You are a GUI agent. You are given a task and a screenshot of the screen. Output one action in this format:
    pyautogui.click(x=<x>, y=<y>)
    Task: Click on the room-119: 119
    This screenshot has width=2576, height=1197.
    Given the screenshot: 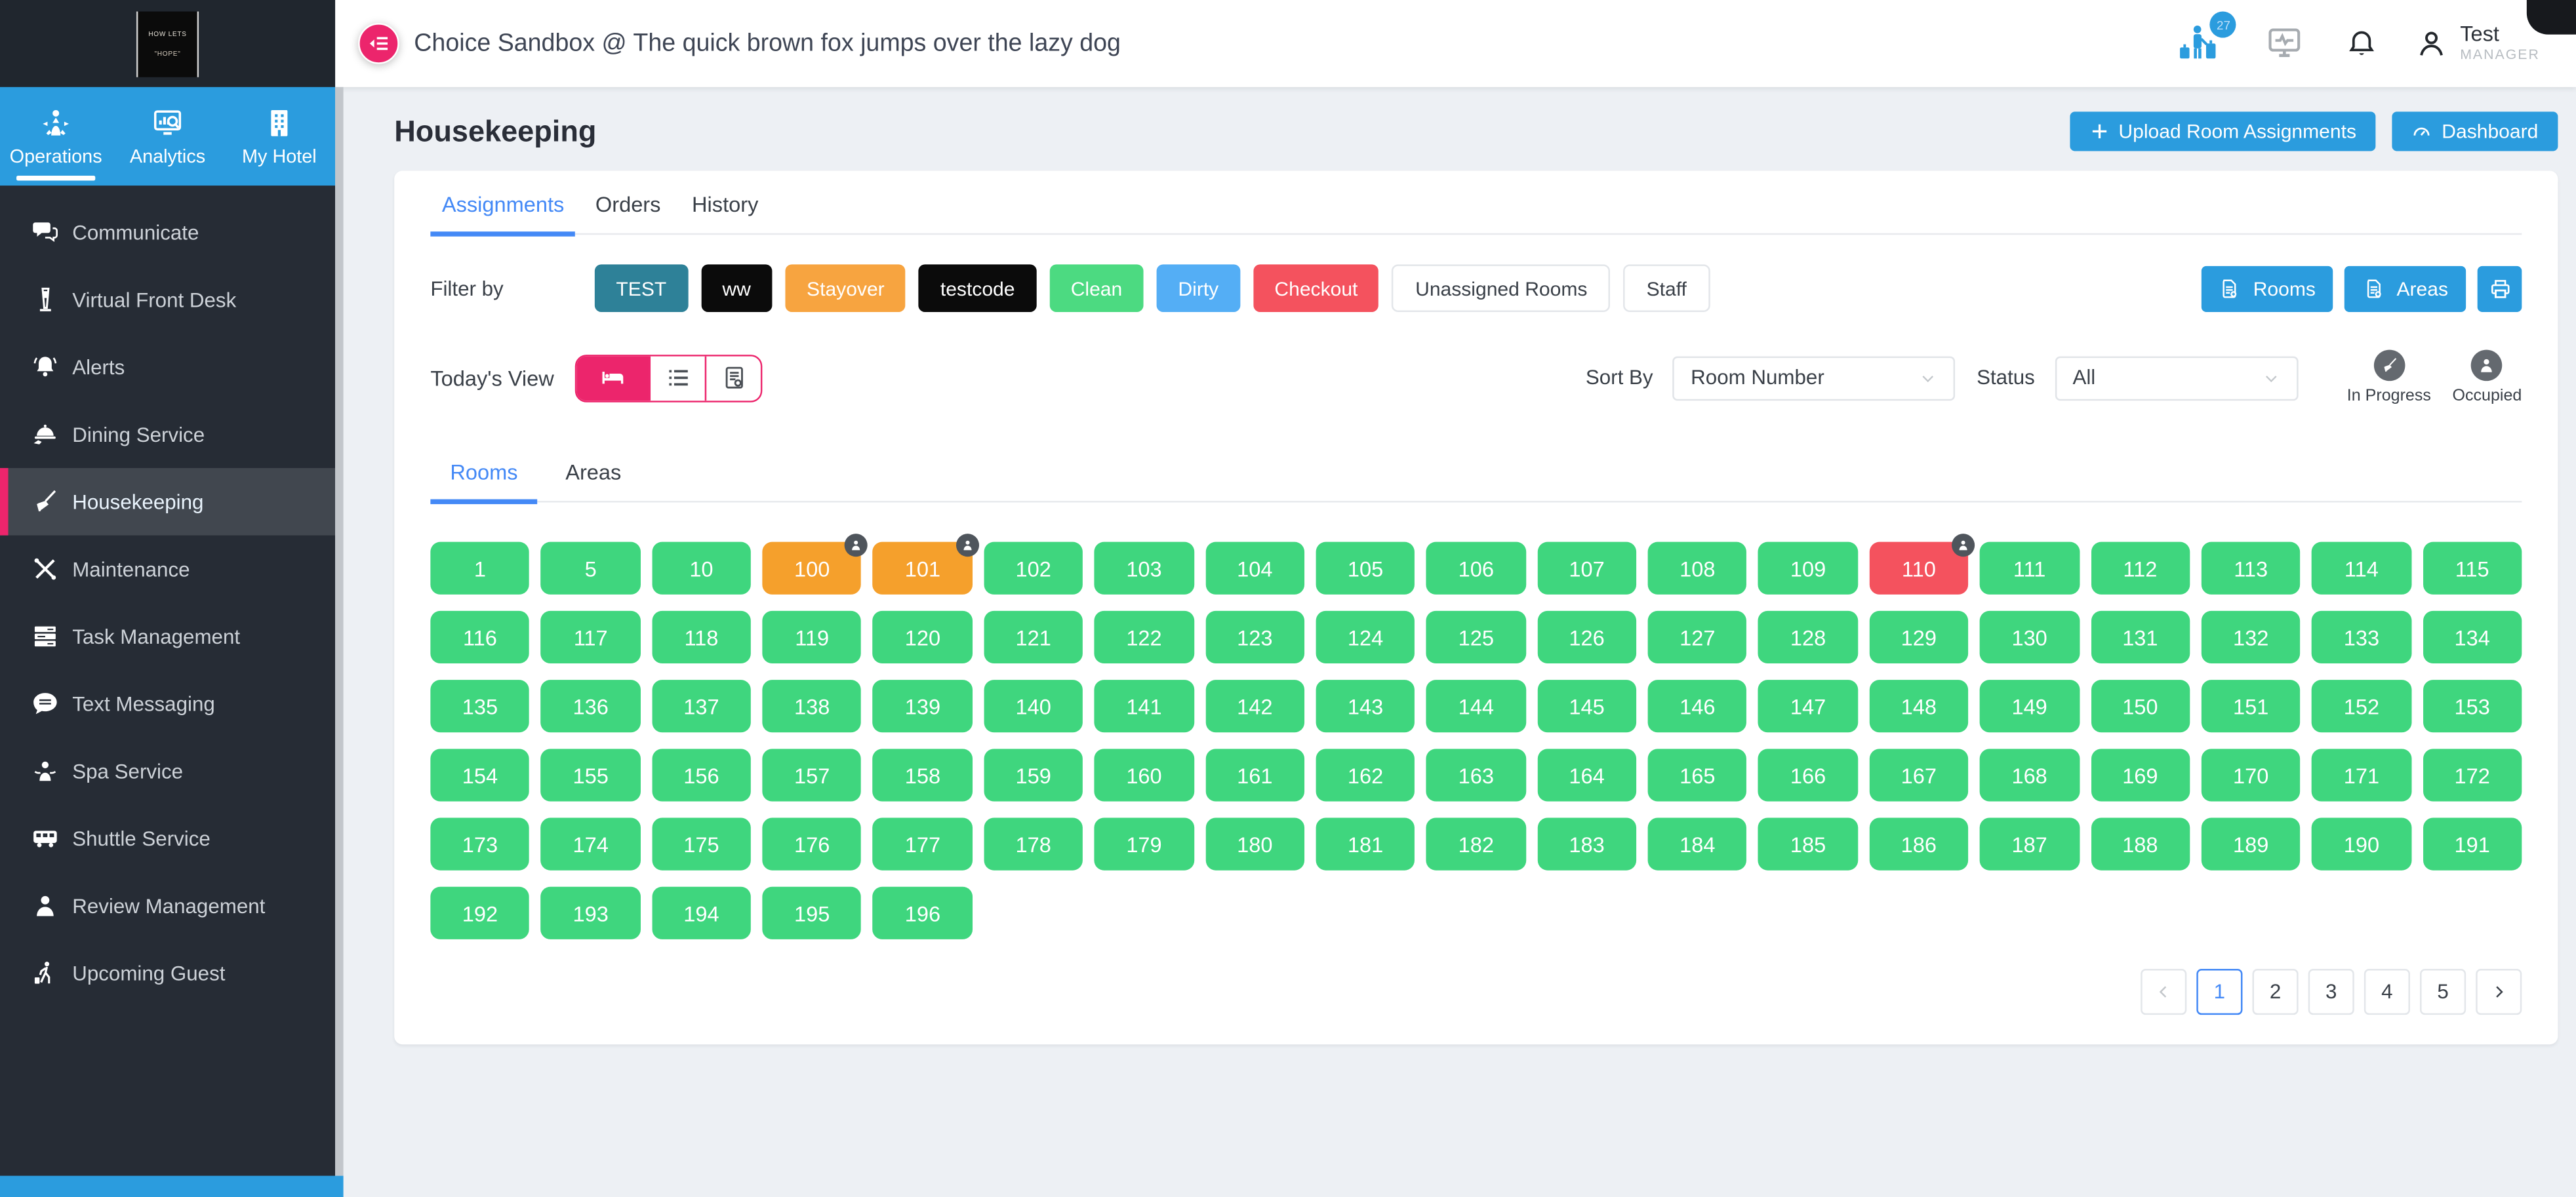 What is the action you would take?
    pyautogui.click(x=812, y=637)
    